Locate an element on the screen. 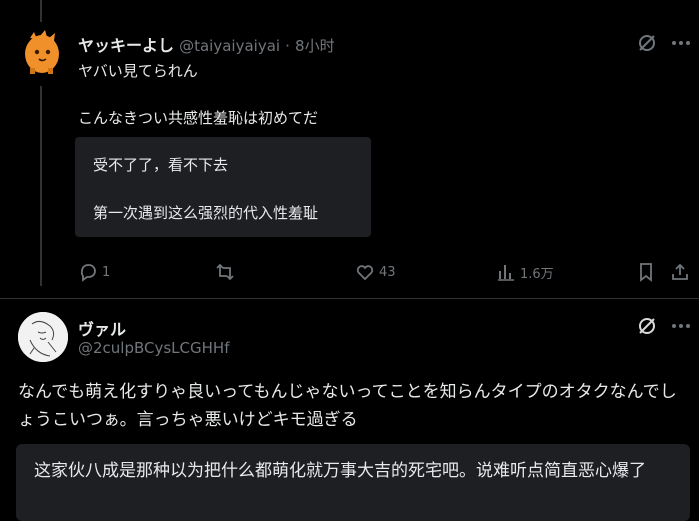  bookmark-icon is located at coordinates (646, 272).